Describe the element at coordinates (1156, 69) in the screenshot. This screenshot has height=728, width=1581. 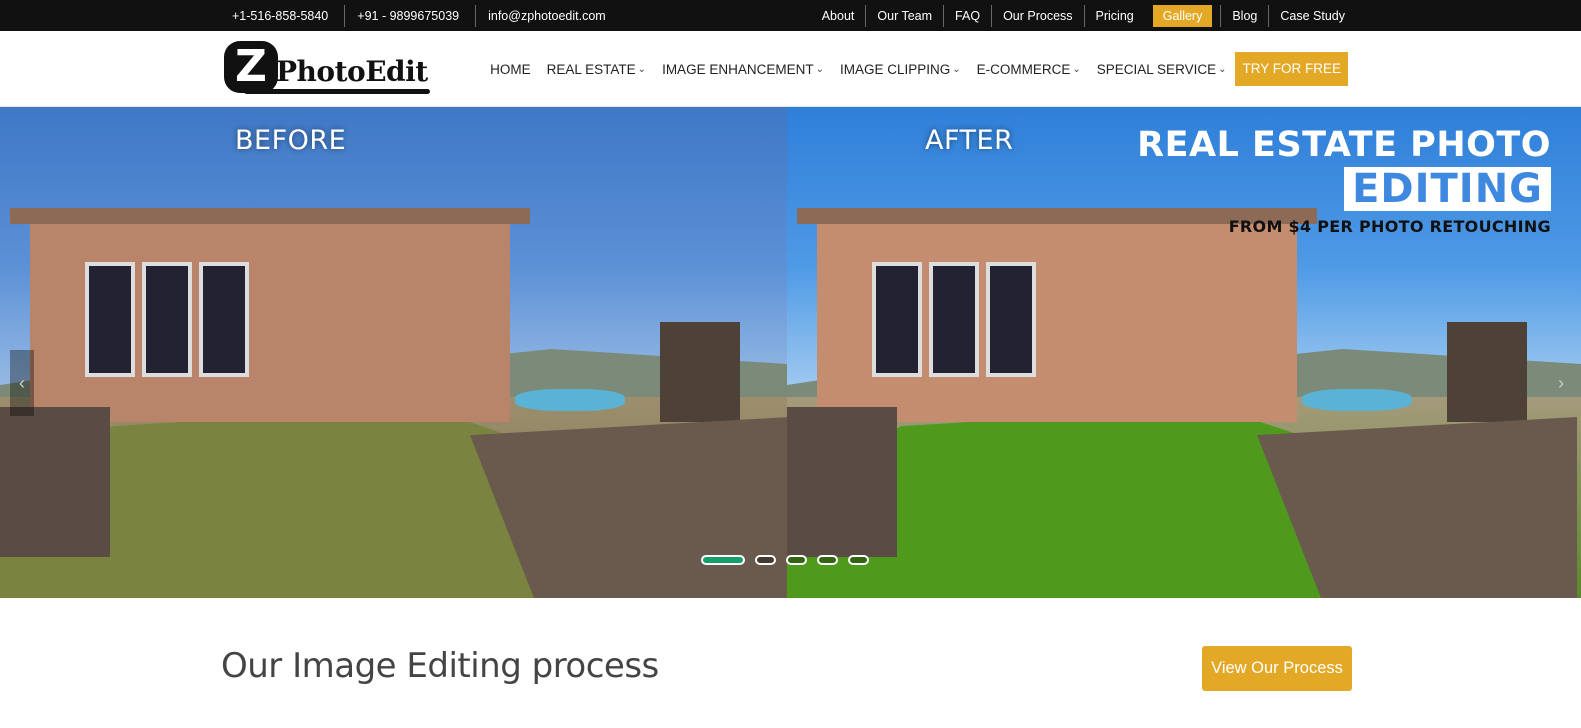
I see `nav-special-service-label: SPECIAL SERVICE` at that location.